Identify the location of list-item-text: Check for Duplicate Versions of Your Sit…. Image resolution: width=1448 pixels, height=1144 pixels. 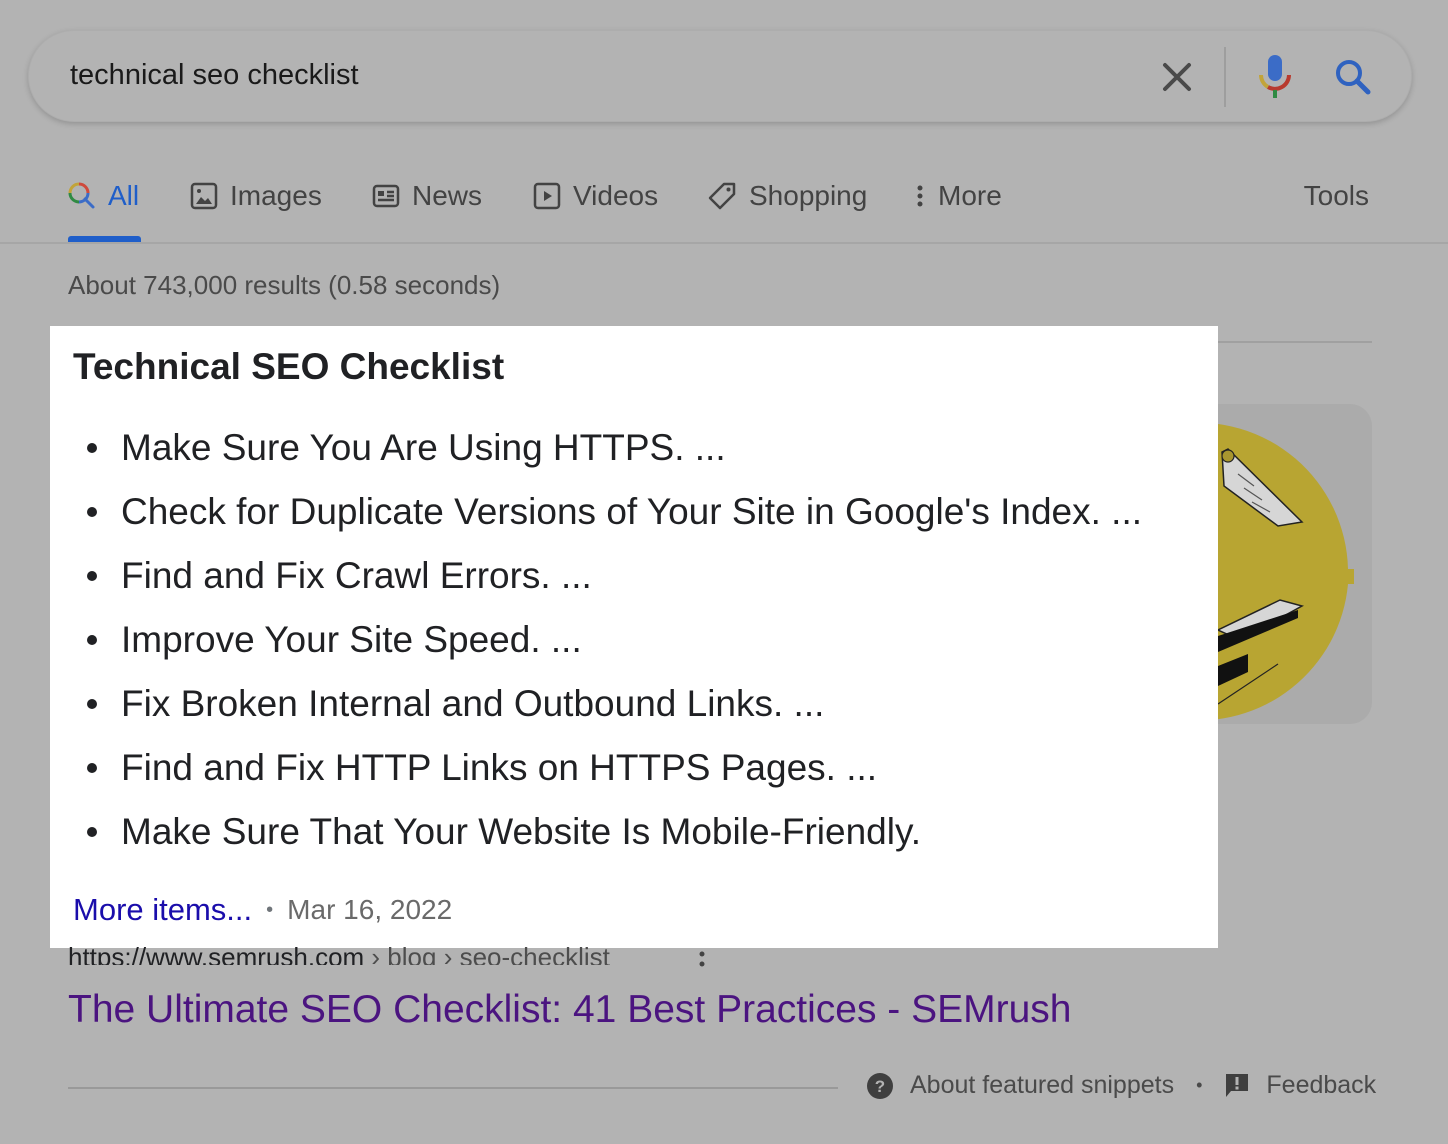
(632, 511).